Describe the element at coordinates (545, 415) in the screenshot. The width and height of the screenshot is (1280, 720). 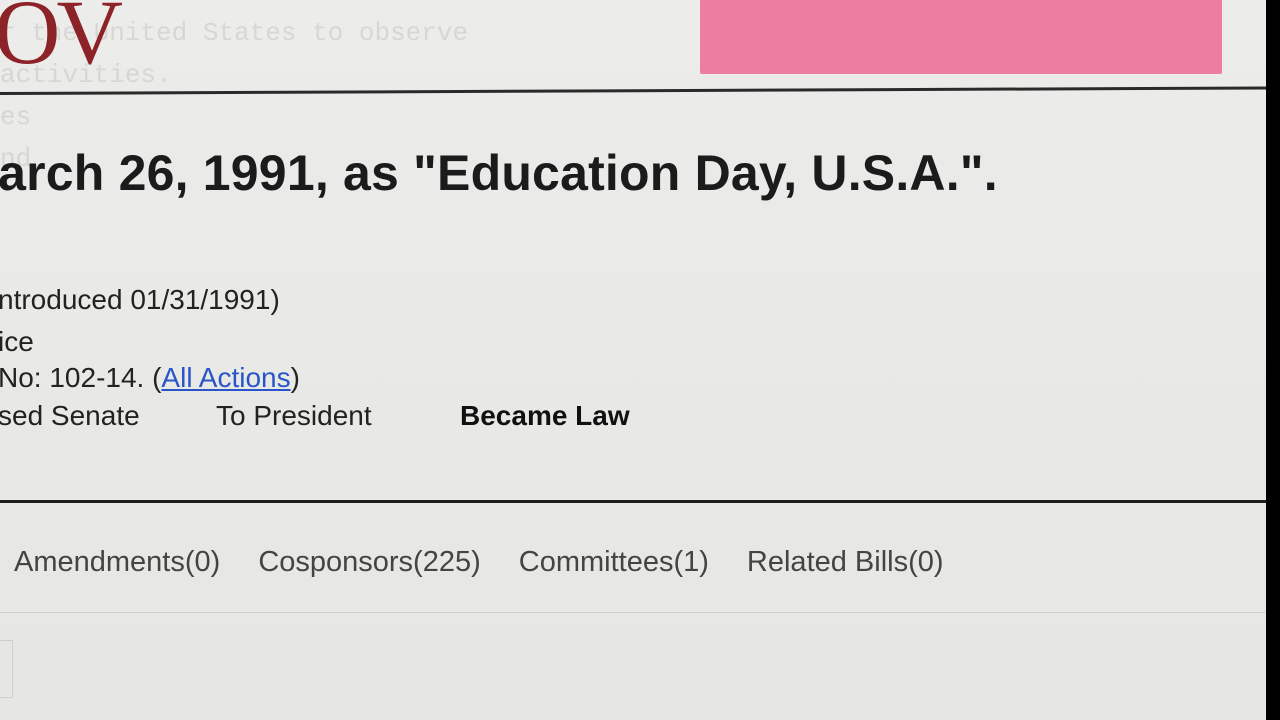
I see `tracker-step-became-law: Became Law` at that location.